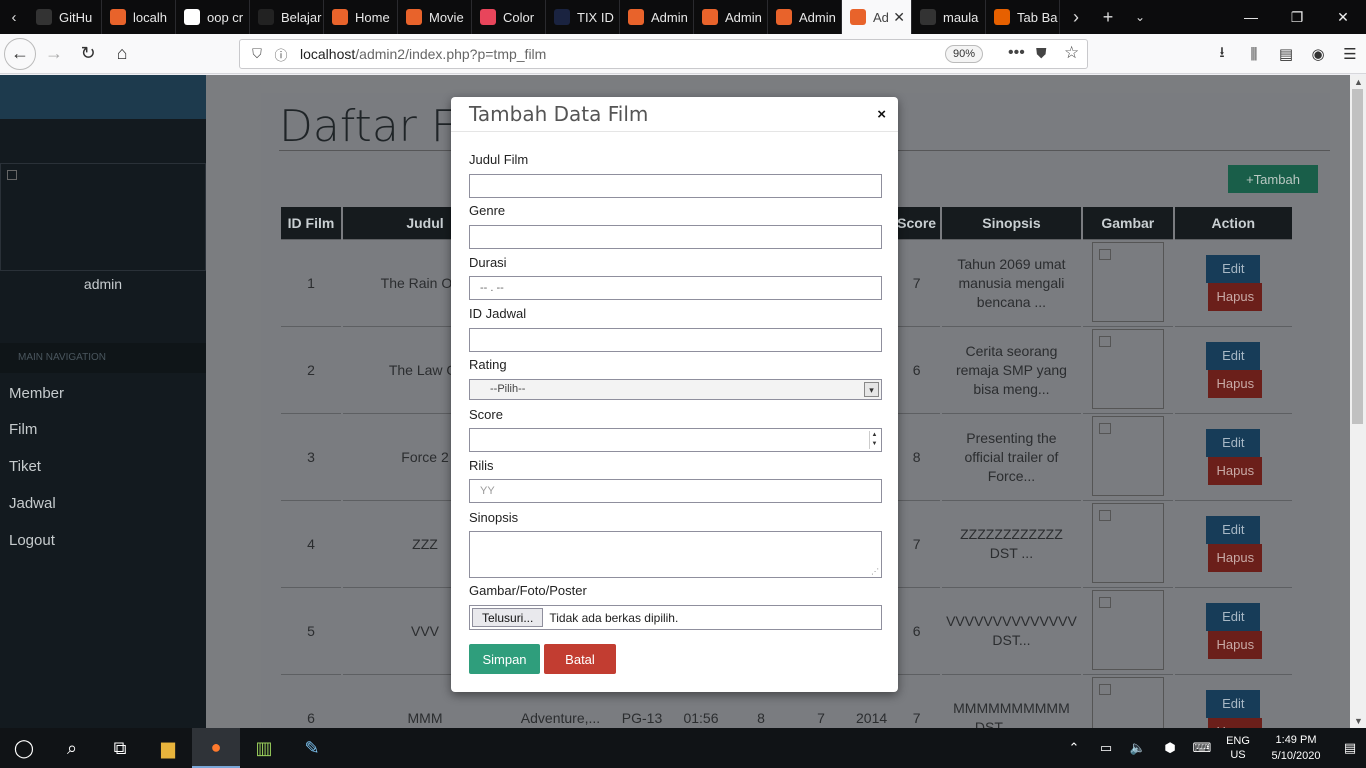 This screenshot has width=1366, height=768. Describe the element at coordinates (580, 659) in the screenshot. I see `cancel-button: Batal` at that location.